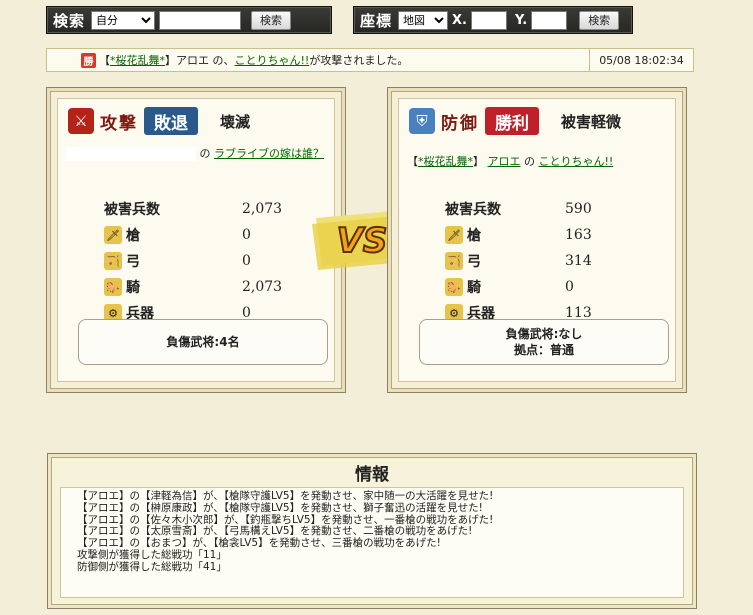 The height and width of the screenshot is (615, 753). What do you see at coordinates (362, 241) in the screenshot?
I see `vs-text: VS` at bounding box center [362, 241].